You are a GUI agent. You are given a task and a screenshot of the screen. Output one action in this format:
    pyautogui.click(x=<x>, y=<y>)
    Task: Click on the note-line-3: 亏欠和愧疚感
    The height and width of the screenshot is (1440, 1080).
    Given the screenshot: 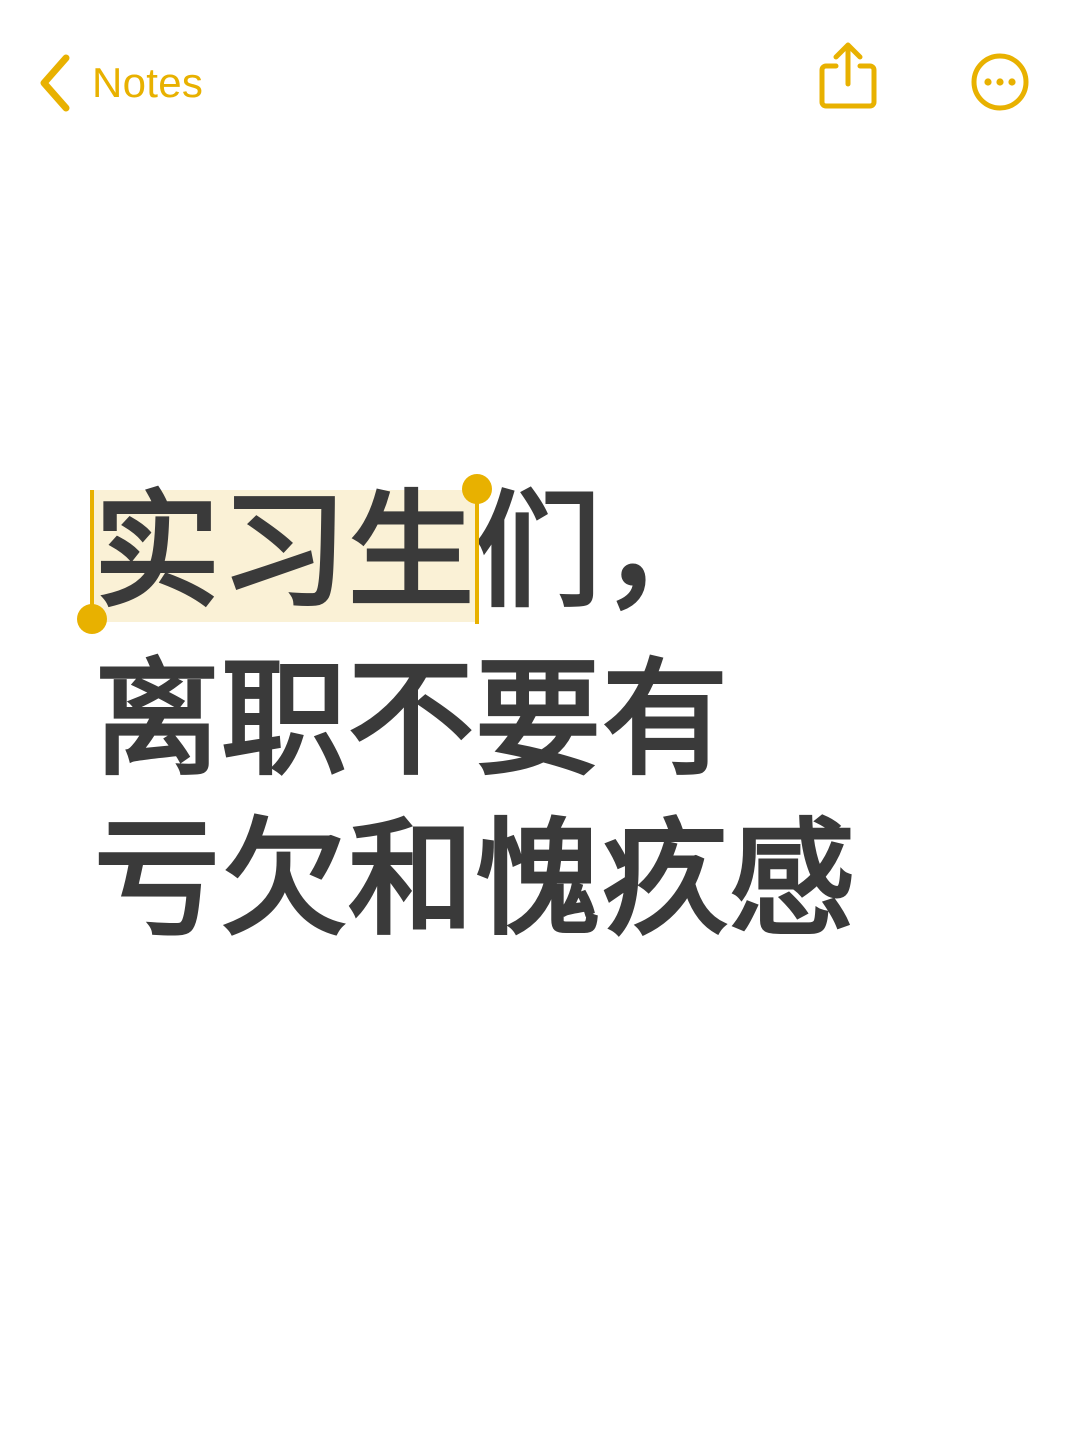 What is the action you would take?
    pyautogui.click(x=475, y=879)
    